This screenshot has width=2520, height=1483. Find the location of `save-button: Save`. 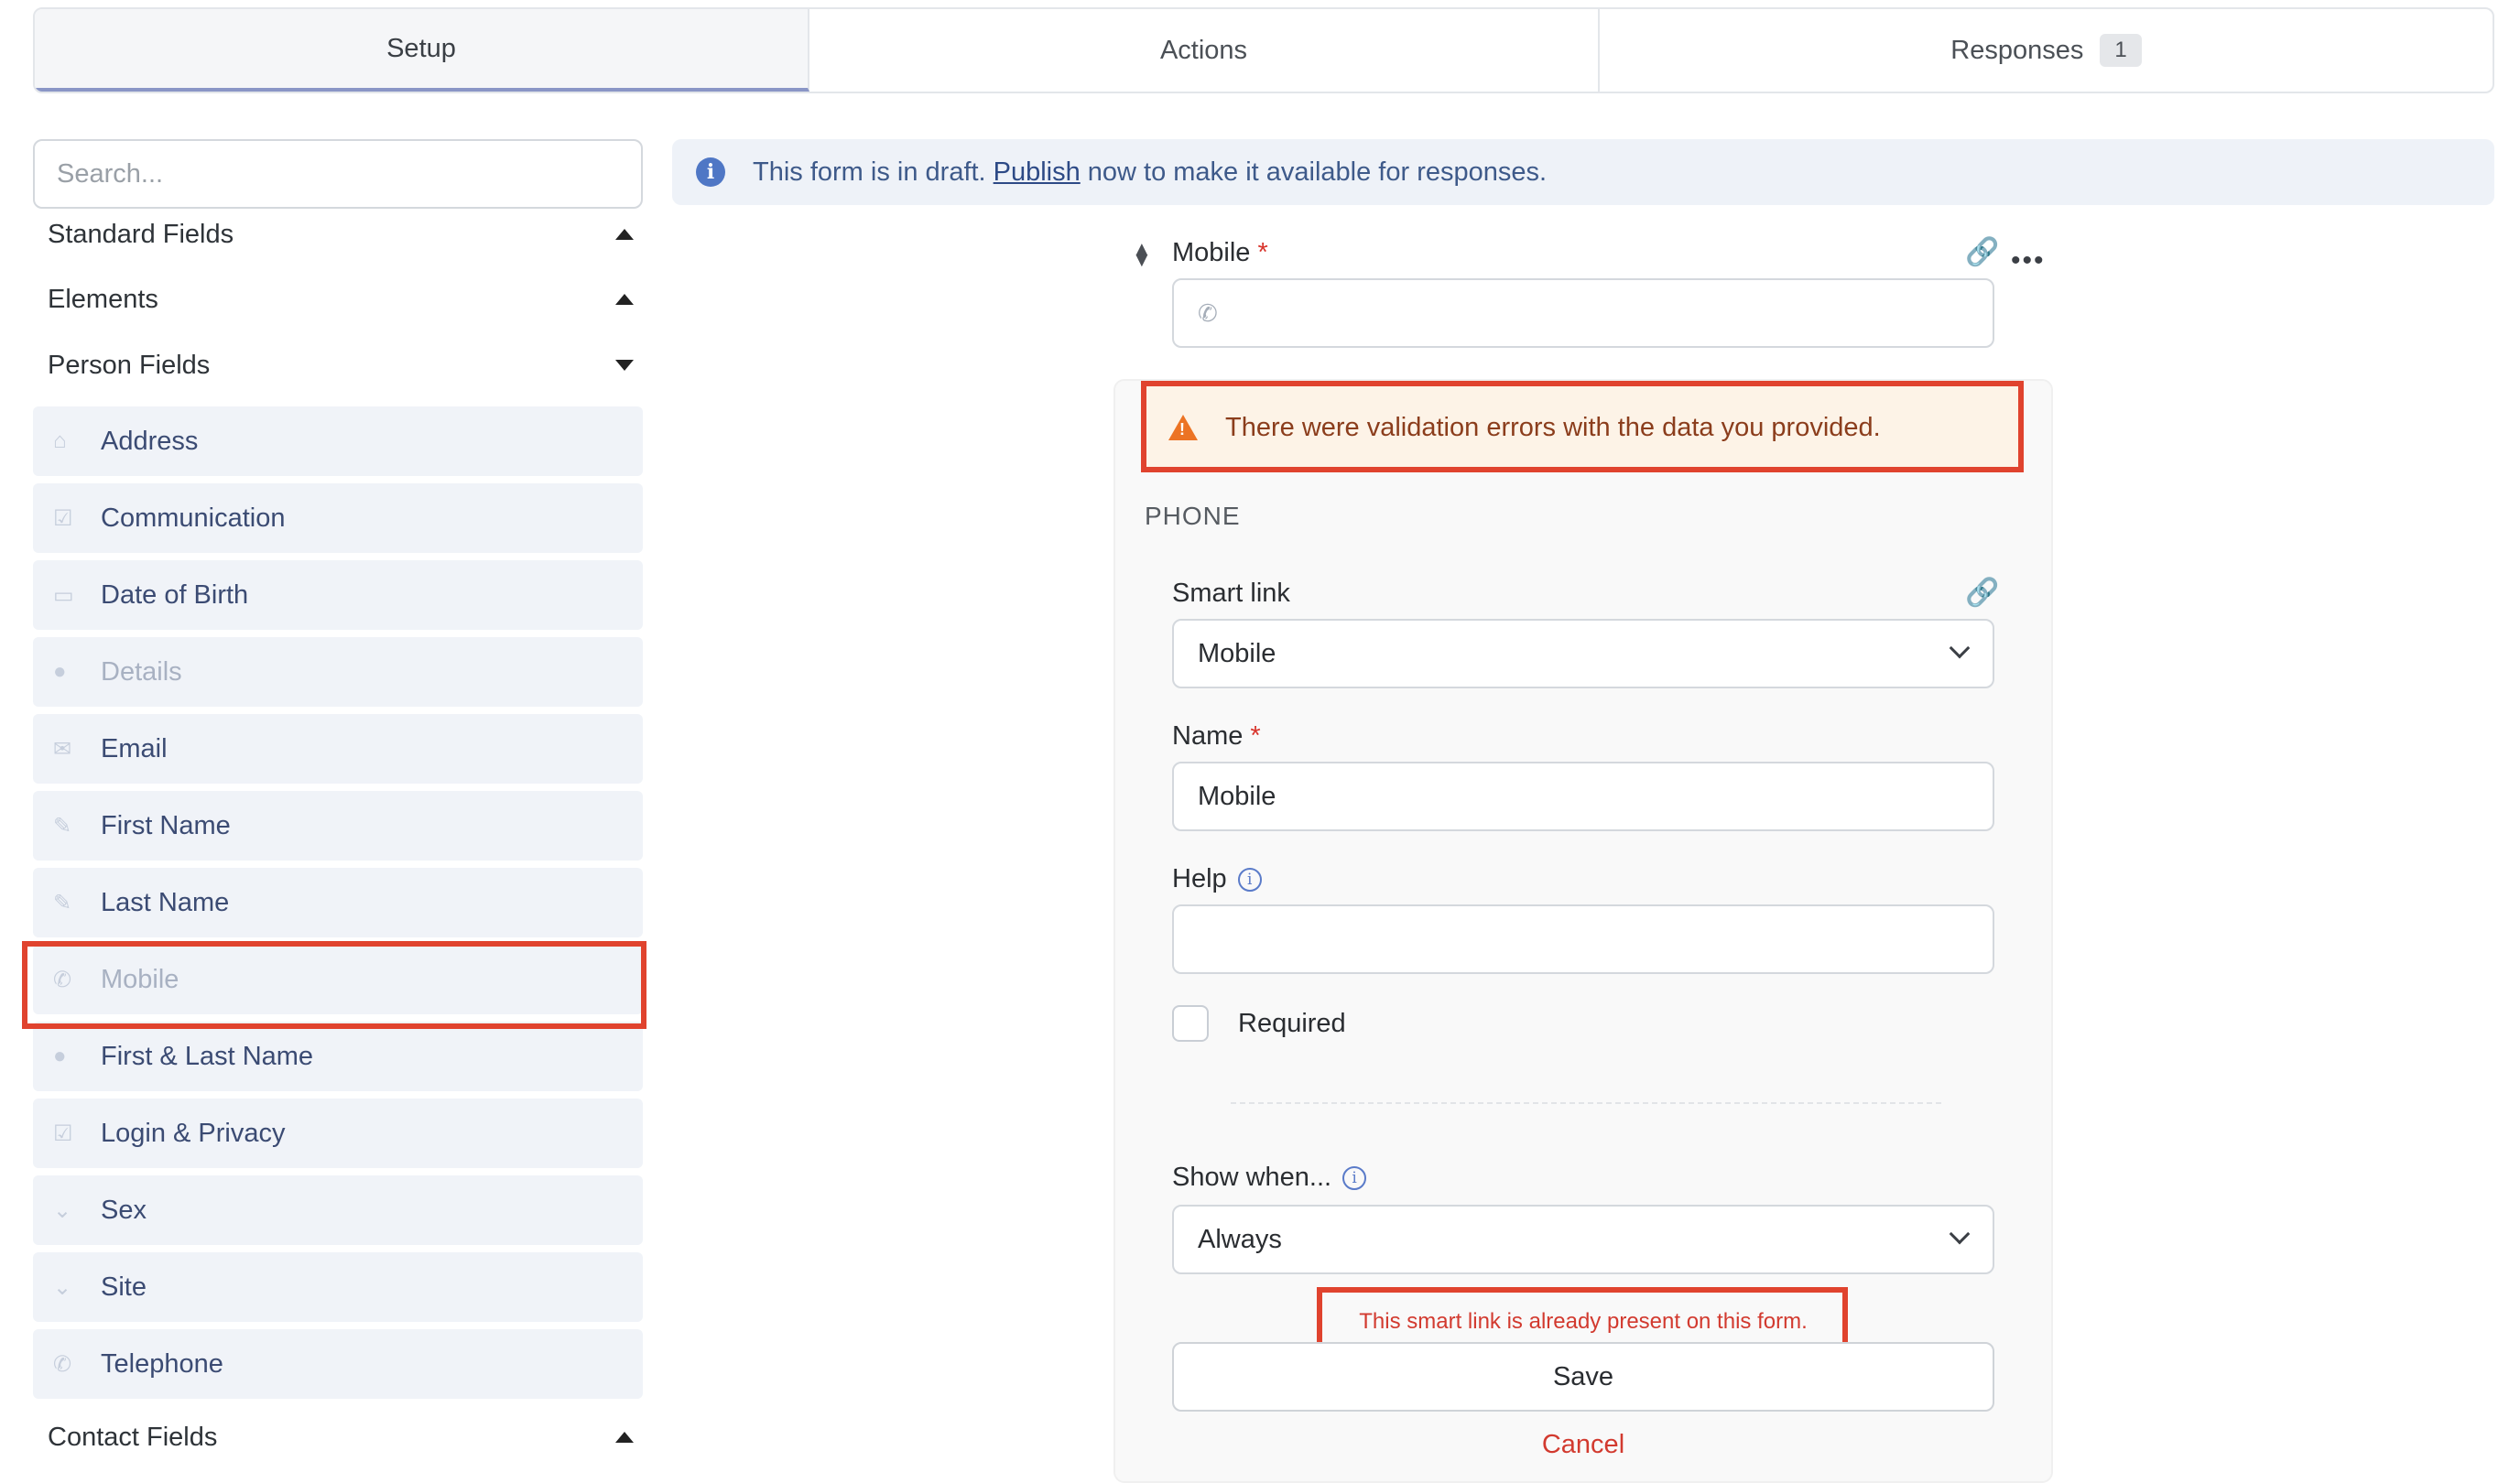

save-button: Save is located at coordinates (1583, 1377).